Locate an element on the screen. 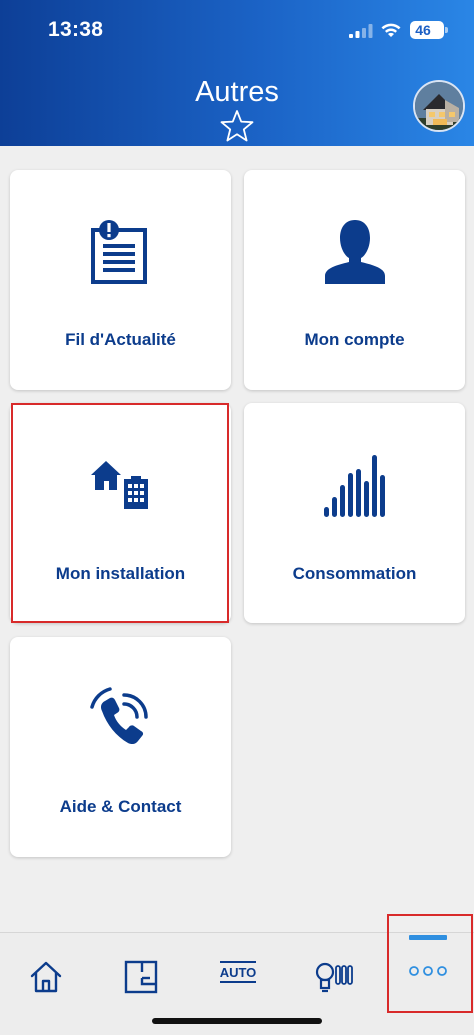 The height and width of the screenshot is (1035, 474). app-header: 13:38 46 Autres is located at coordinates (237, 73).